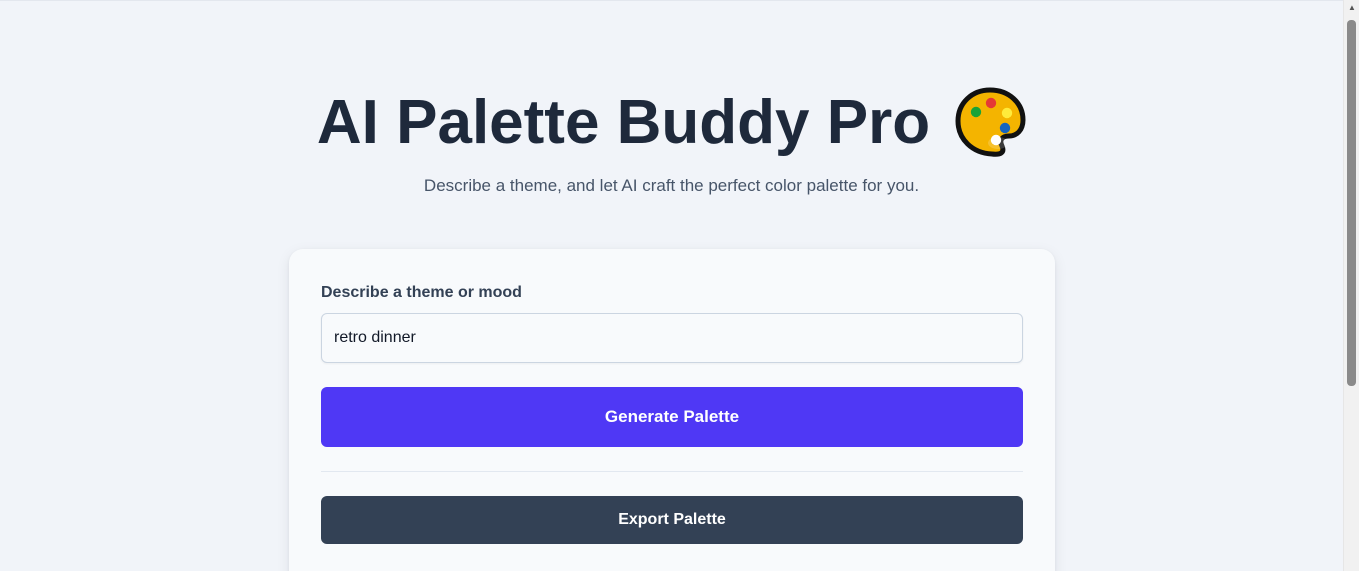 The image size is (1359, 571). What do you see at coordinates (421, 292) in the screenshot?
I see `theme-input-label: Describe a theme or mood` at bounding box center [421, 292].